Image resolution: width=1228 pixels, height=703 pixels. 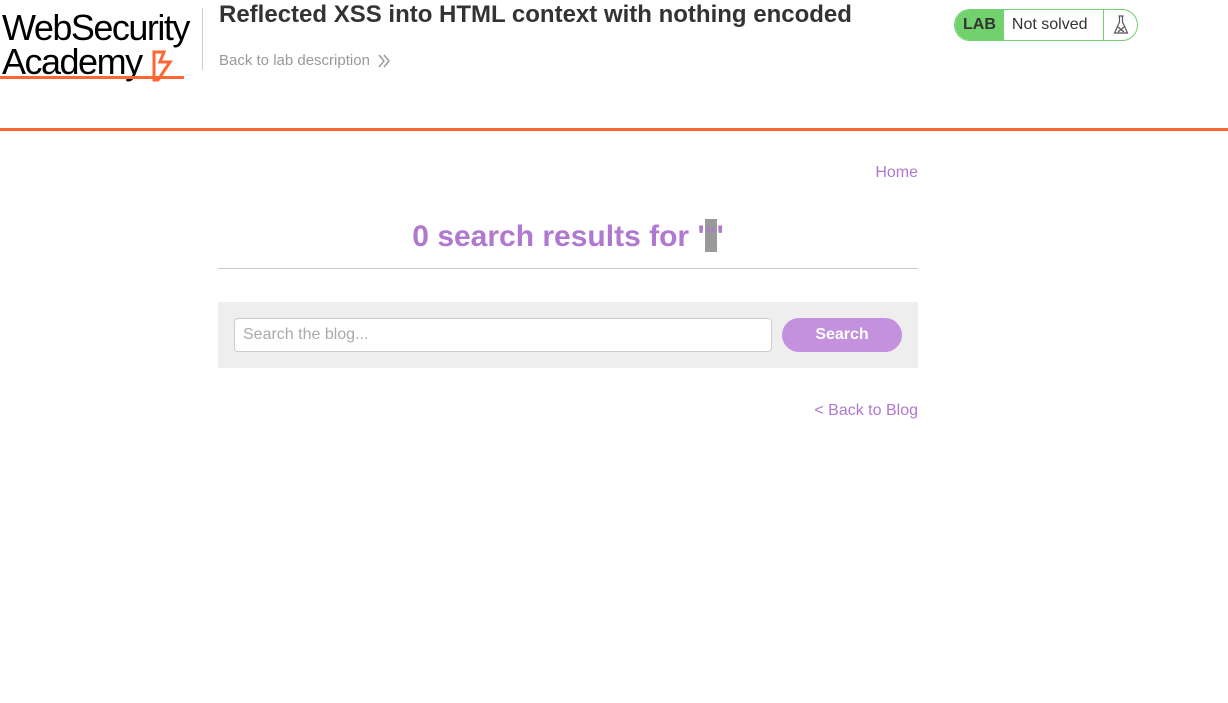 I want to click on back-to-lab-description-link: Back to lab description, so click(x=304, y=60).